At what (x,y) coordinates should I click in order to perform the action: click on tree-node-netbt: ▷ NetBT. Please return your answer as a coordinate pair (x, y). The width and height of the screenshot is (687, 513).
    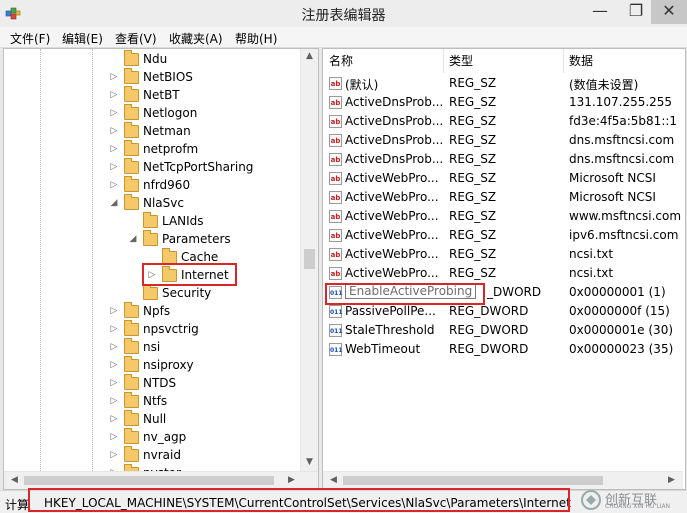
    Looking at the image, I should click on (152, 95).